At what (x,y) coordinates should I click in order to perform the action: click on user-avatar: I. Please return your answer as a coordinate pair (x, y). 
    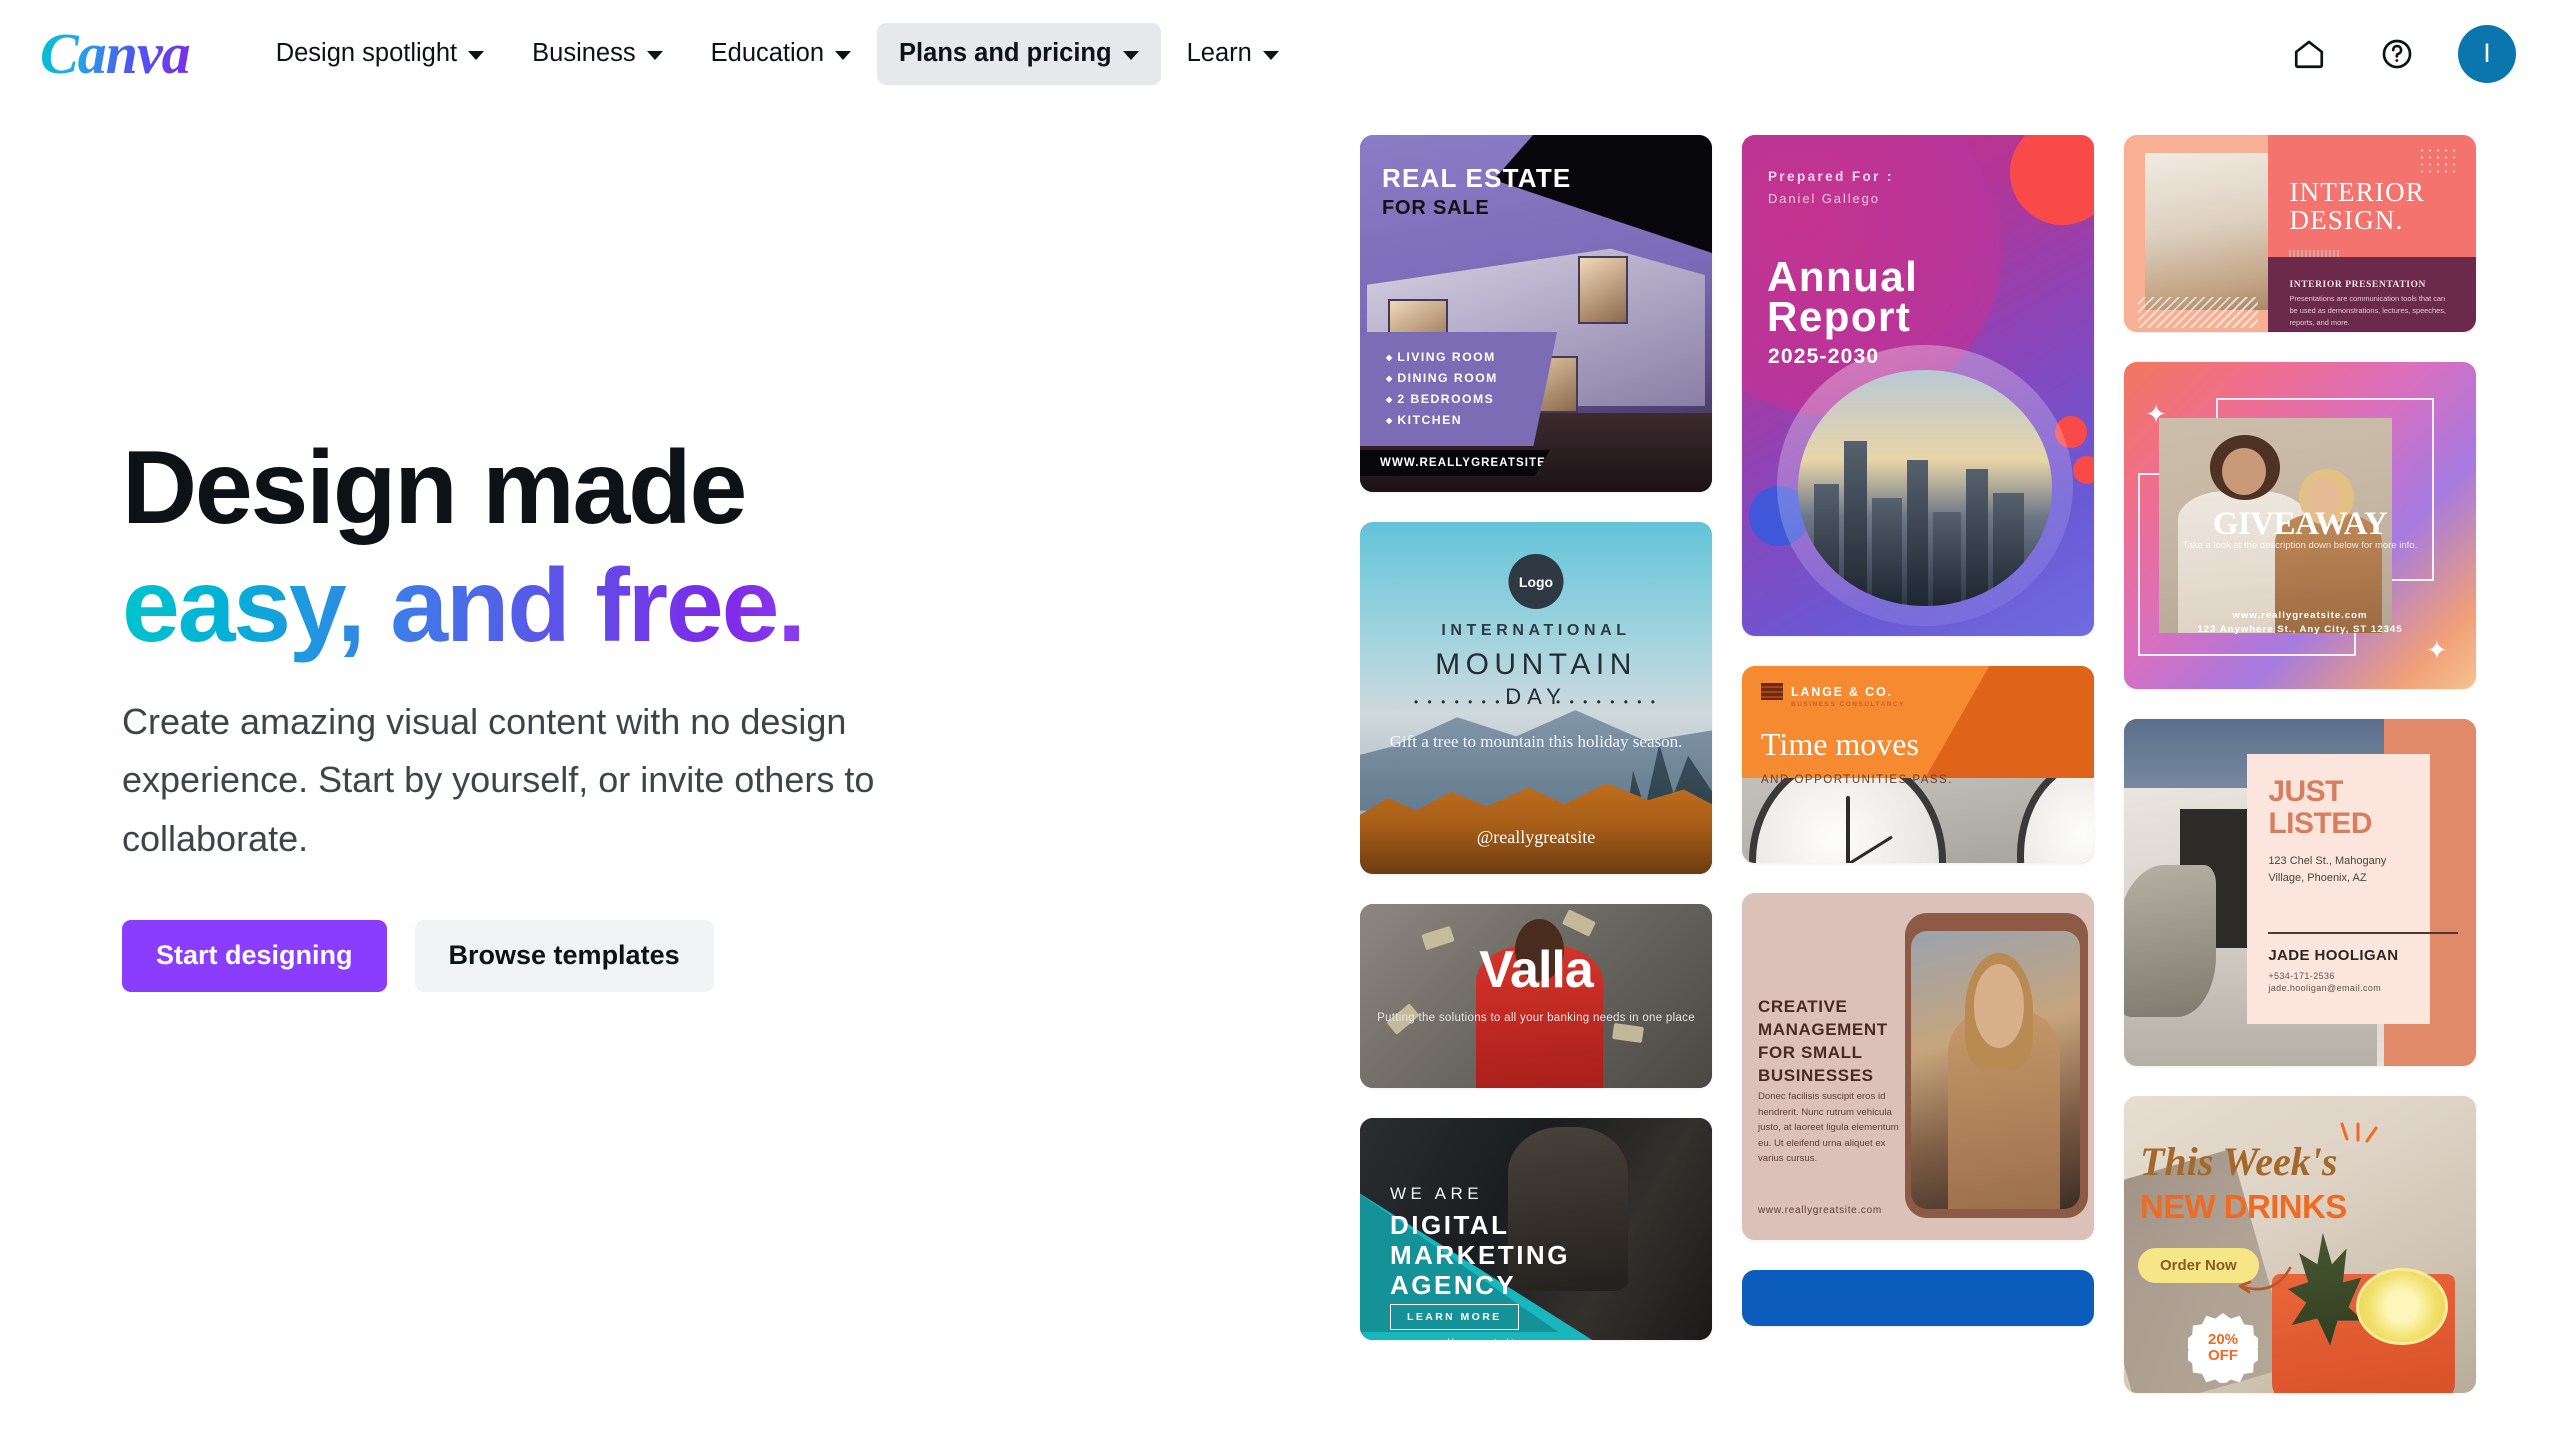
    Looking at the image, I should click on (2487, 53).